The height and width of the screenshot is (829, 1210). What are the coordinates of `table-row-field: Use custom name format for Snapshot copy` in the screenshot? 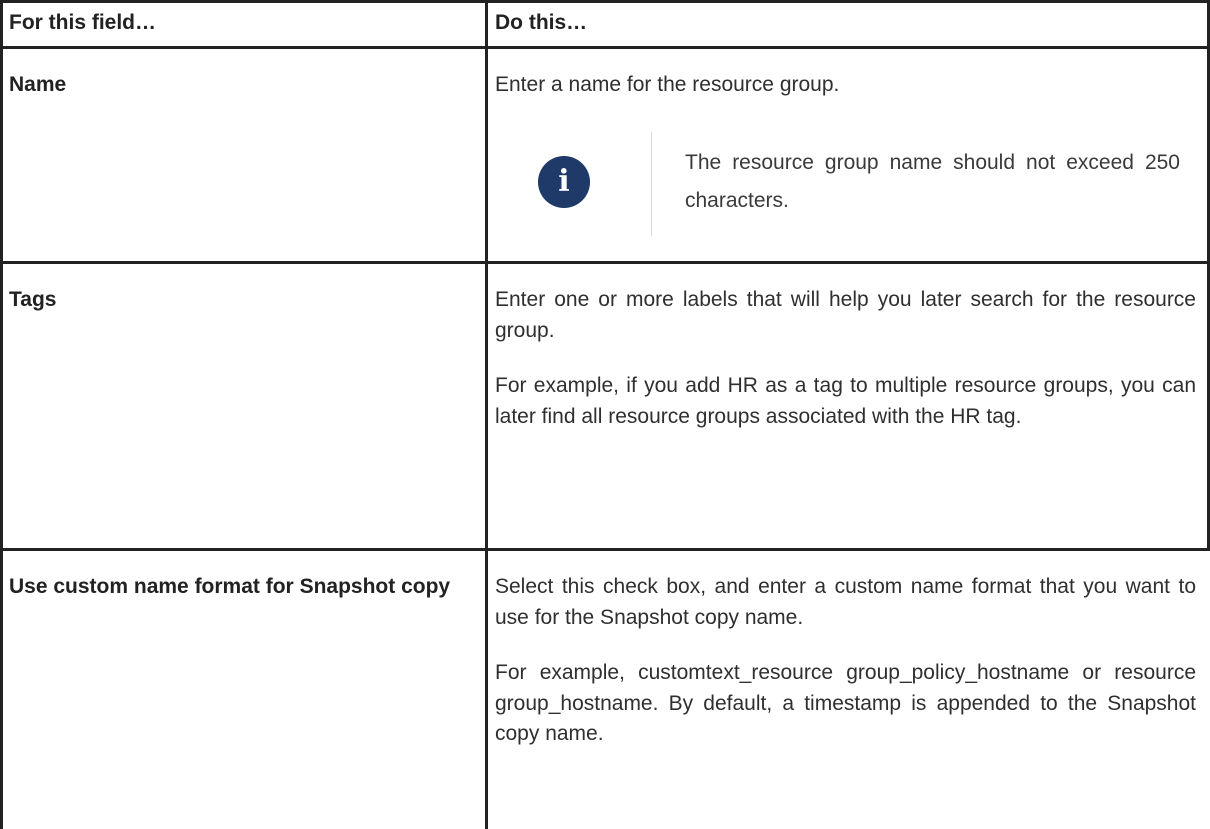 It's located at (243, 587).